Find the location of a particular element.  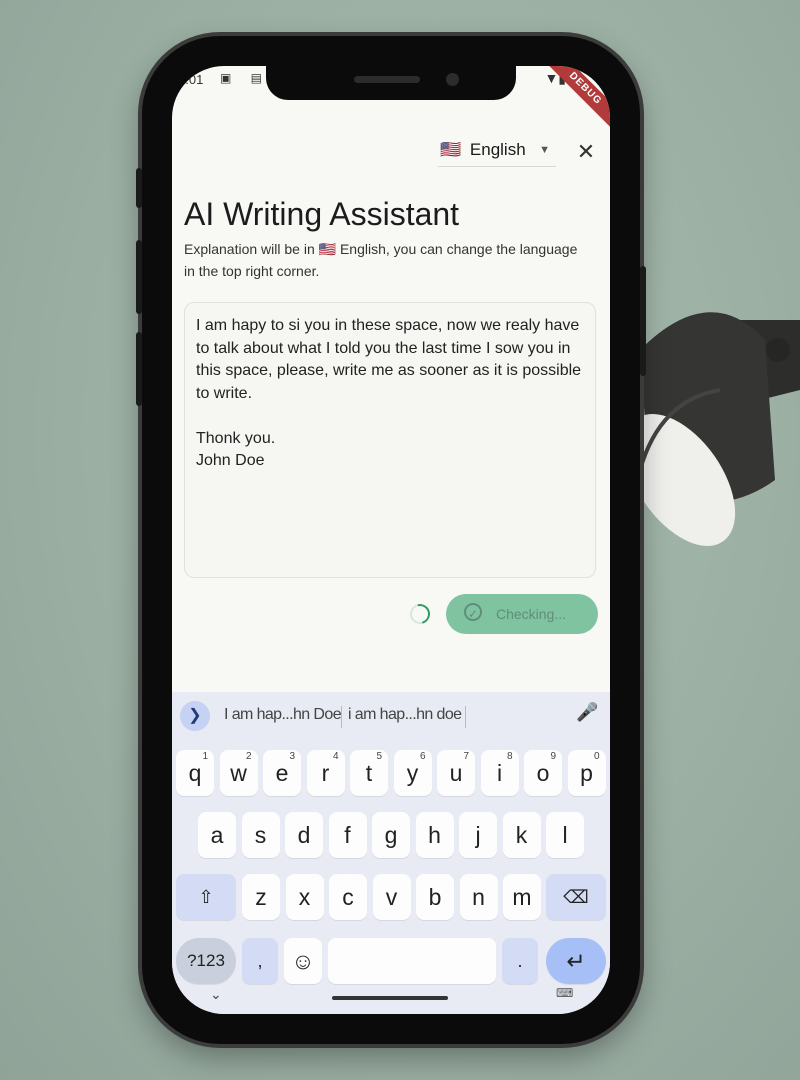

home-indicator is located at coordinates (390, 998).